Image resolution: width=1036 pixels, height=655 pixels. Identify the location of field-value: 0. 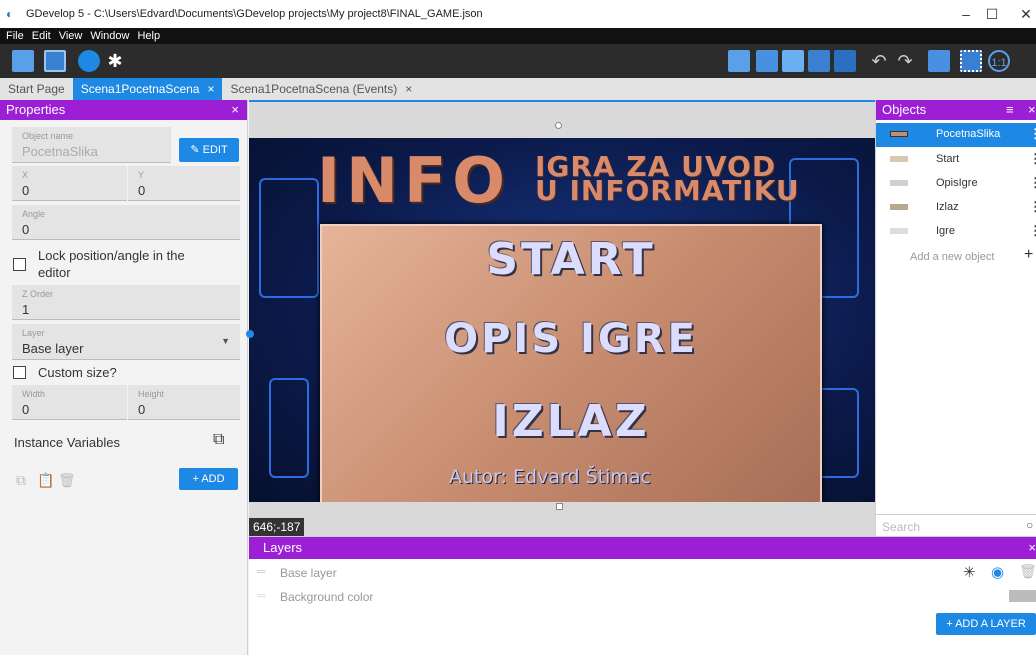
(26, 409).